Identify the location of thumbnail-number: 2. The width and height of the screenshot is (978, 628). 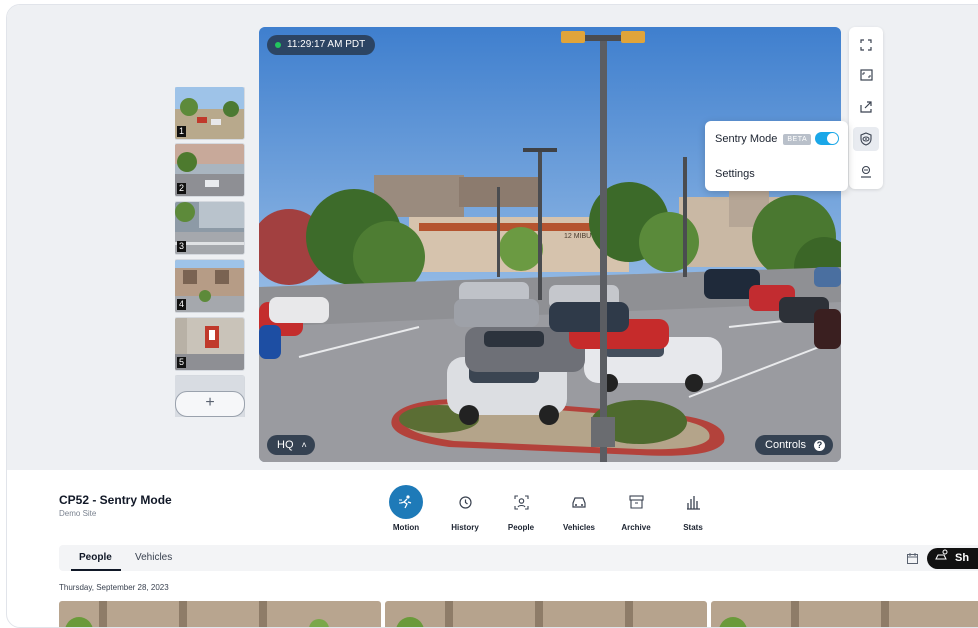
(181, 188).